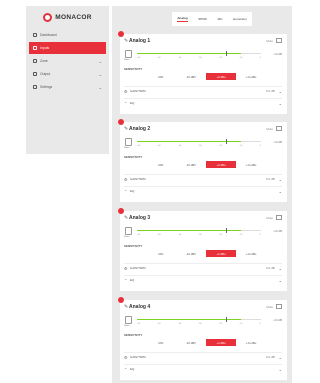 Image resolution: width=320 pixels, height=383 pixels. Describe the element at coordinates (133, 157) in the screenshot. I see `sensitivity-label: SENSITIVITY` at that location.